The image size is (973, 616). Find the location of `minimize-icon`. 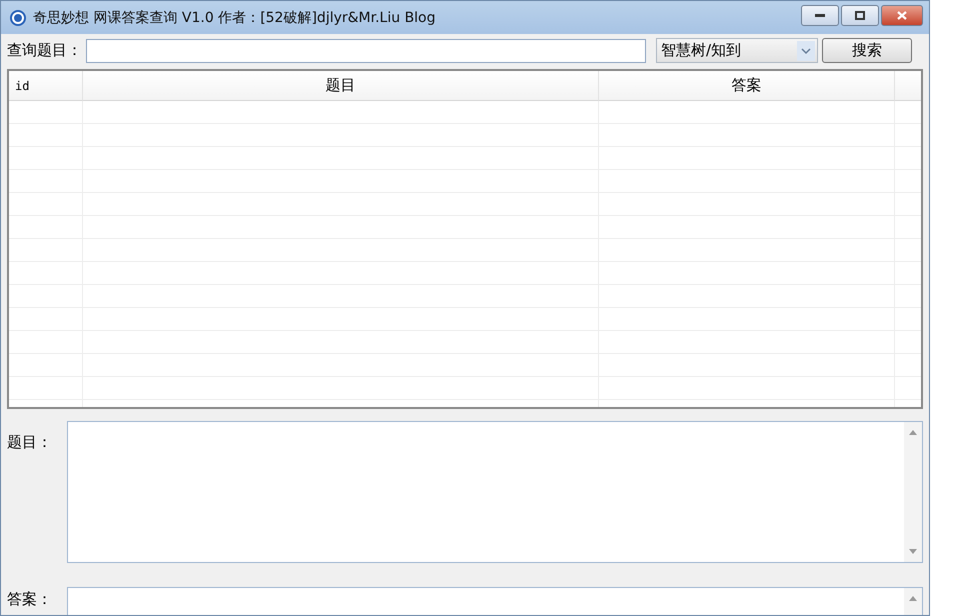

minimize-icon is located at coordinates (820, 16).